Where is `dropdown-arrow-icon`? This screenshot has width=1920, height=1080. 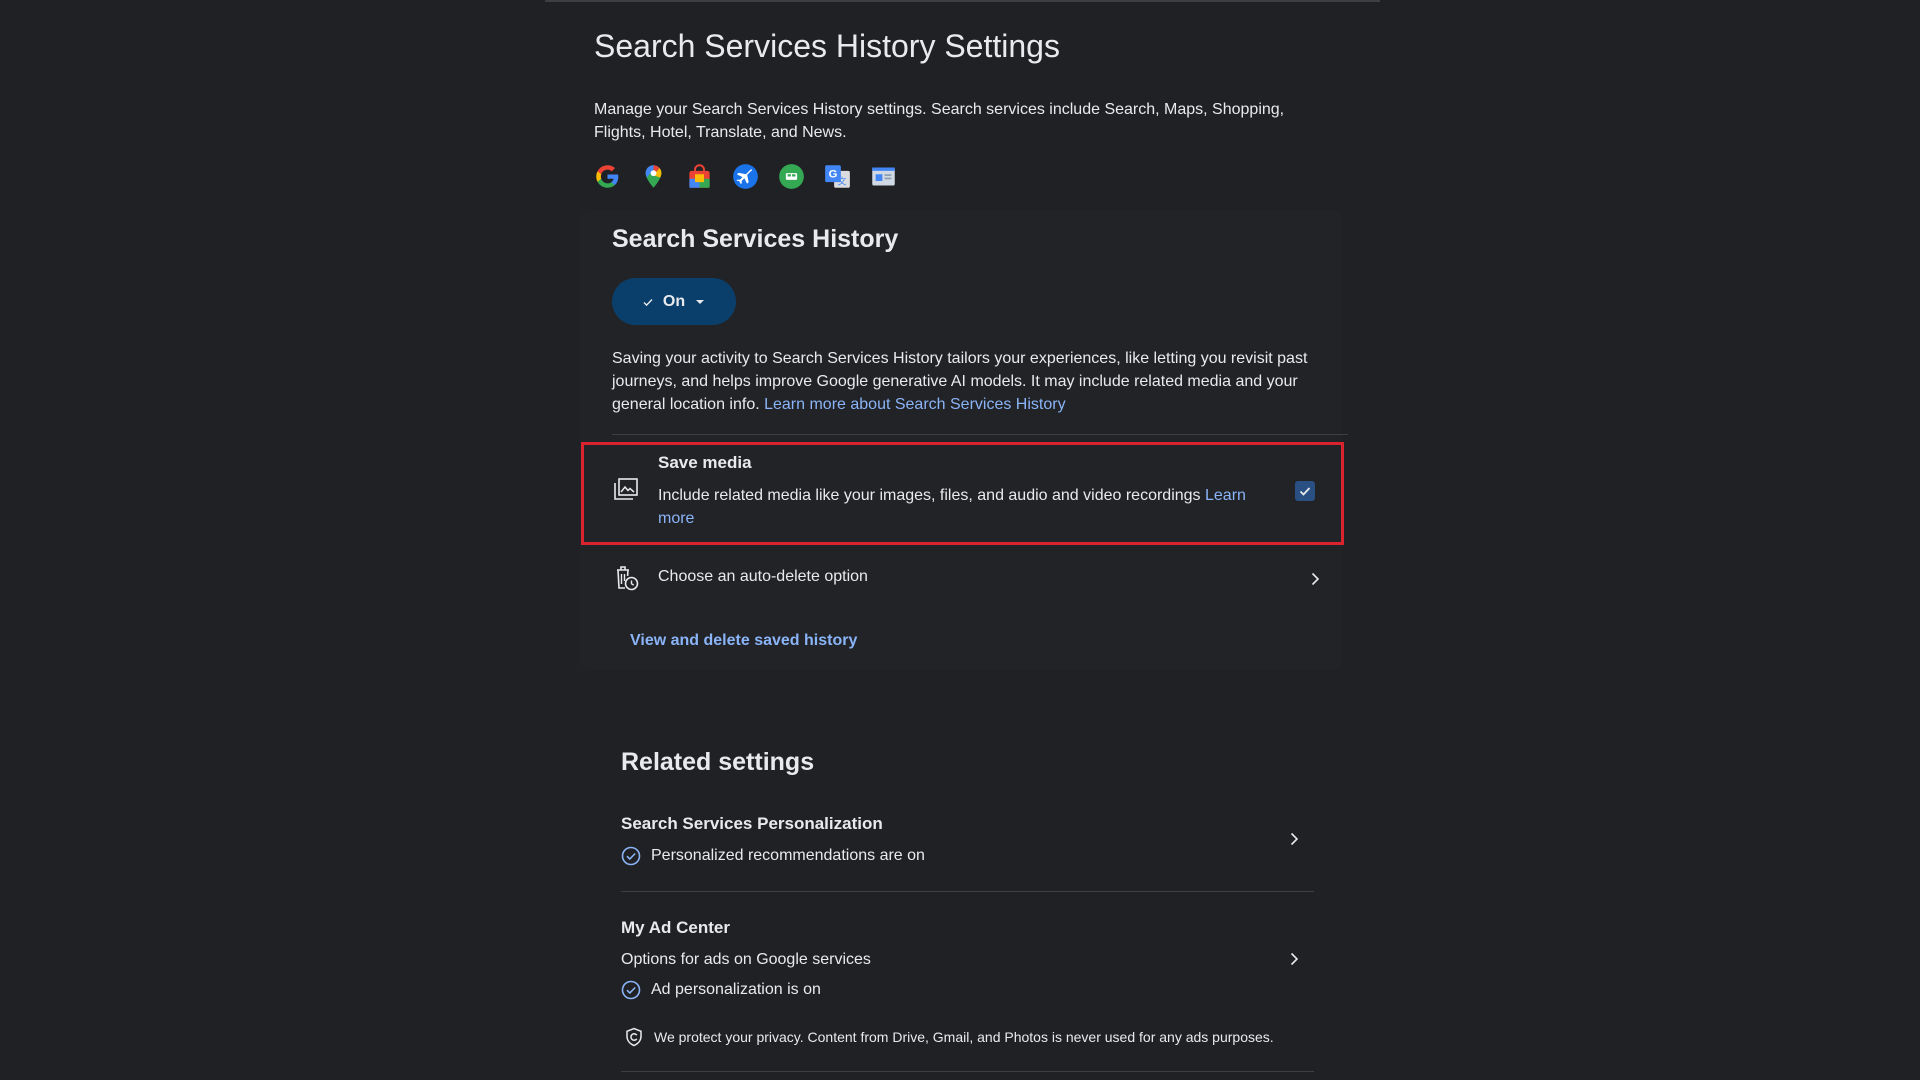
dropdown-arrow-icon is located at coordinates (700, 301).